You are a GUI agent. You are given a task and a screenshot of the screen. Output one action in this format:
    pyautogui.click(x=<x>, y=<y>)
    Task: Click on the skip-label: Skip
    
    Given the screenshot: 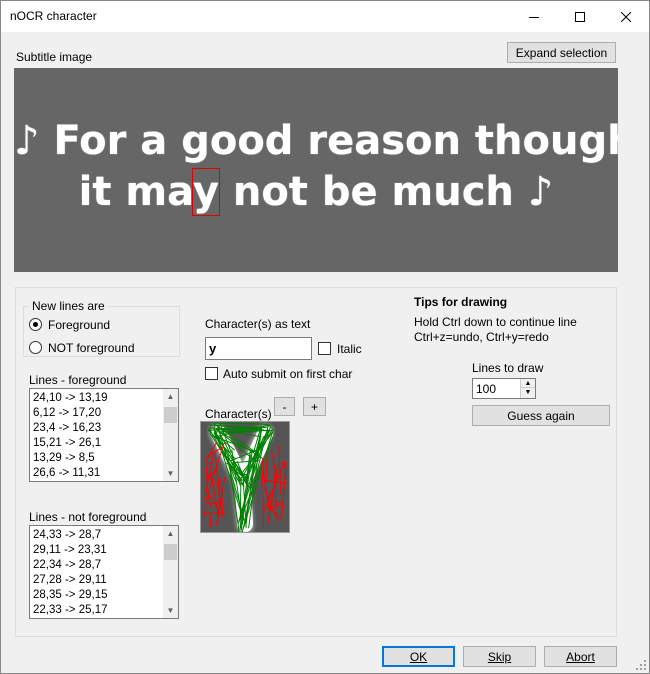 What is the action you would take?
    pyautogui.click(x=499, y=656)
    